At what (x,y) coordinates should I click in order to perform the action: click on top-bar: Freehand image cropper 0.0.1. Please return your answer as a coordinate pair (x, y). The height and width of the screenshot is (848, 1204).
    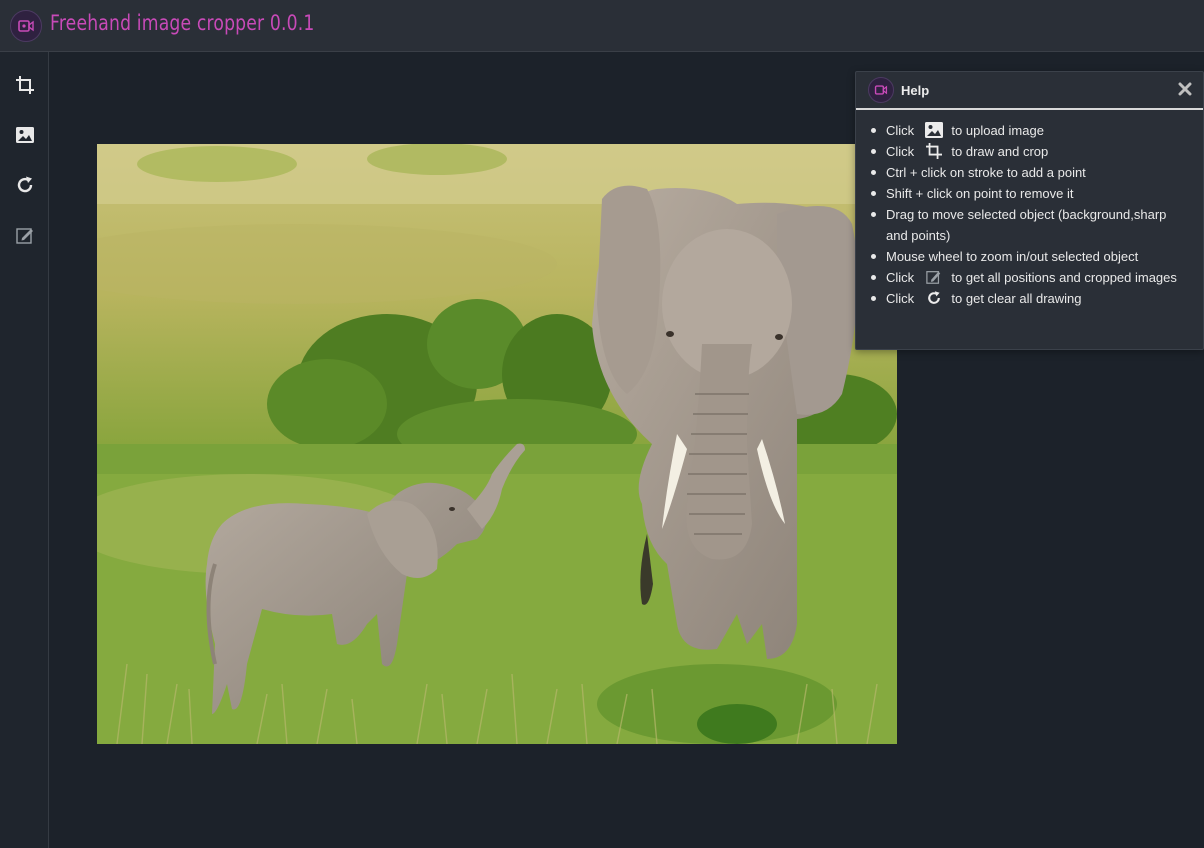
    Looking at the image, I should click on (602, 26).